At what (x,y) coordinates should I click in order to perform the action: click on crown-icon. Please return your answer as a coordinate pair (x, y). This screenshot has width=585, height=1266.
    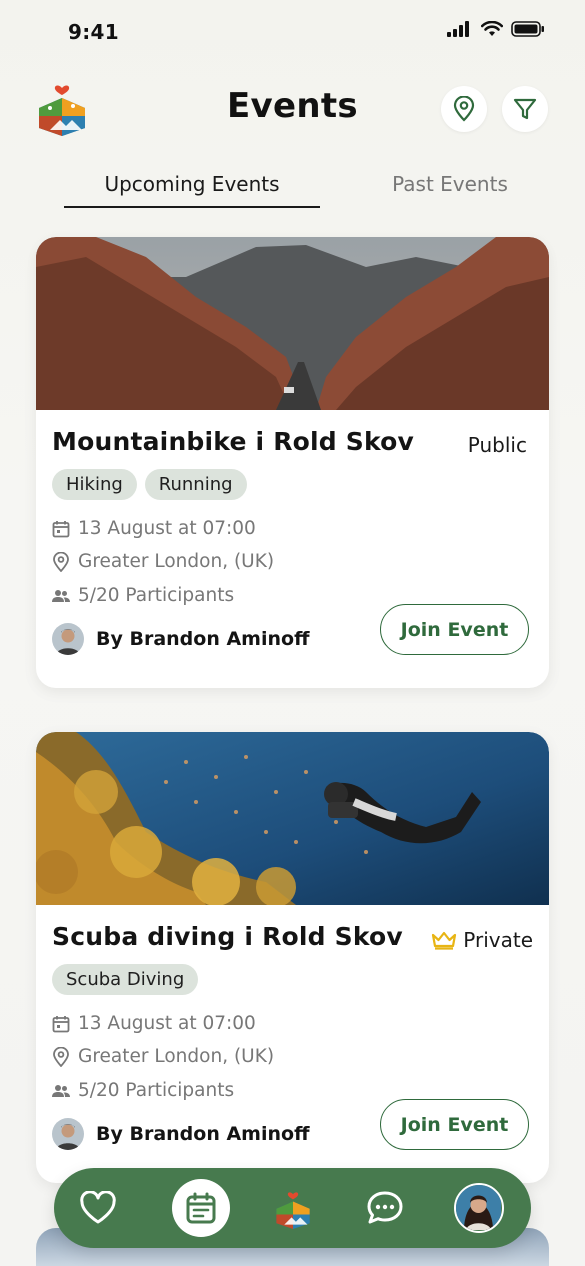
    Looking at the image, I should click on (444, 940).